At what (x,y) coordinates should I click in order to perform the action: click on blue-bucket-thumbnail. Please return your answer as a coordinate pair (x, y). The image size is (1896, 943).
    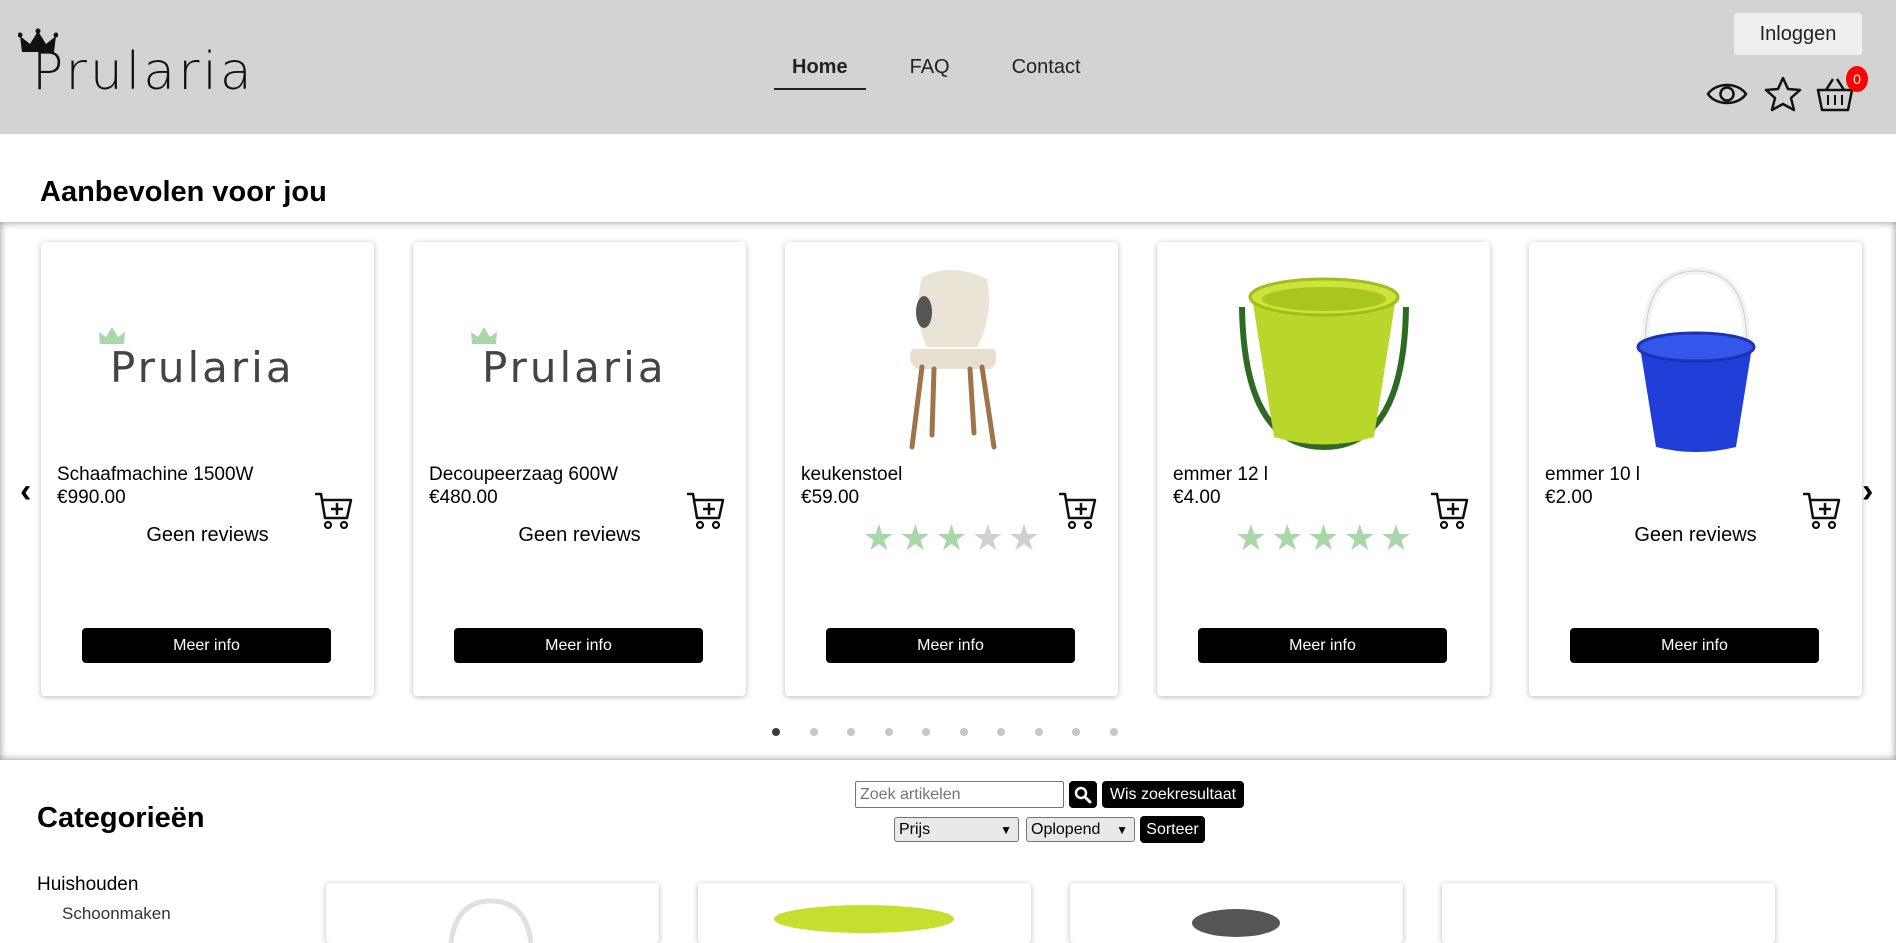
    Looking at the image, I should click on (491, 920).